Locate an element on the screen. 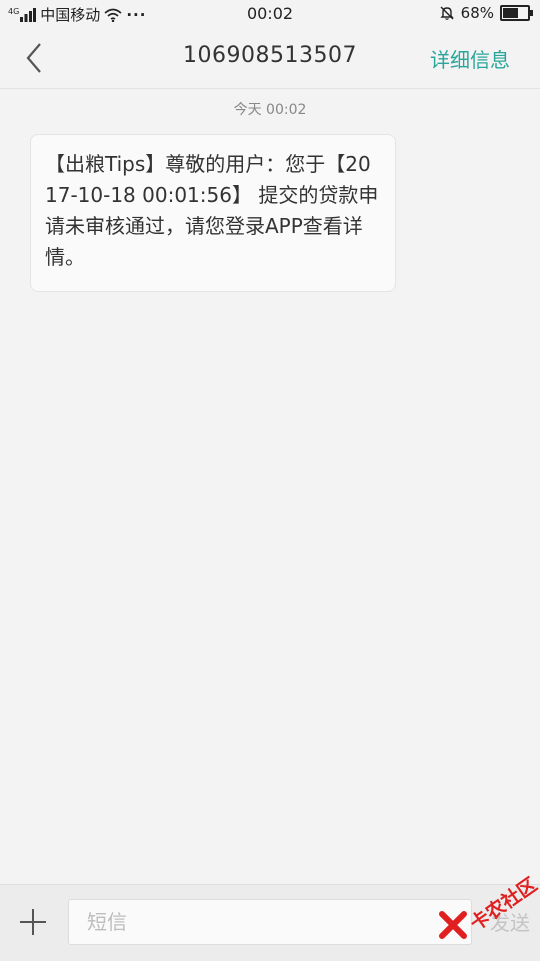 The height and width of the screenshot is (961, 540). sms-input is located at coordinates (270, 922).